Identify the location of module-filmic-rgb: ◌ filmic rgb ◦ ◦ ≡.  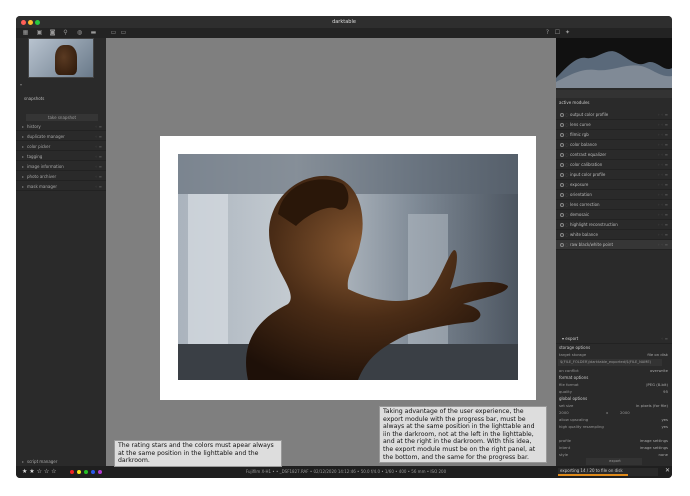
(614, 135).